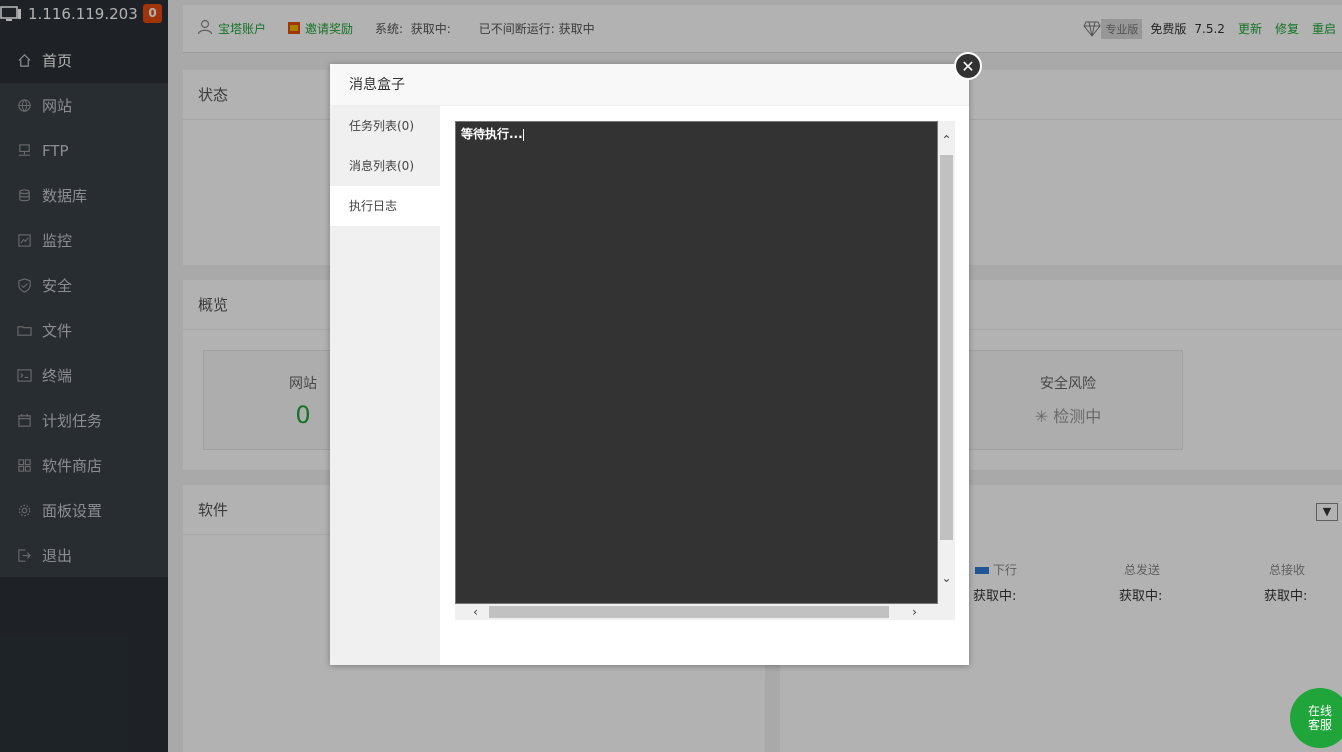 This screenshot has height=752, width=1342. Describe the element at coordinates (649, 85) in the screenshot. I see `dialog-title: 消息盒子` at that location.